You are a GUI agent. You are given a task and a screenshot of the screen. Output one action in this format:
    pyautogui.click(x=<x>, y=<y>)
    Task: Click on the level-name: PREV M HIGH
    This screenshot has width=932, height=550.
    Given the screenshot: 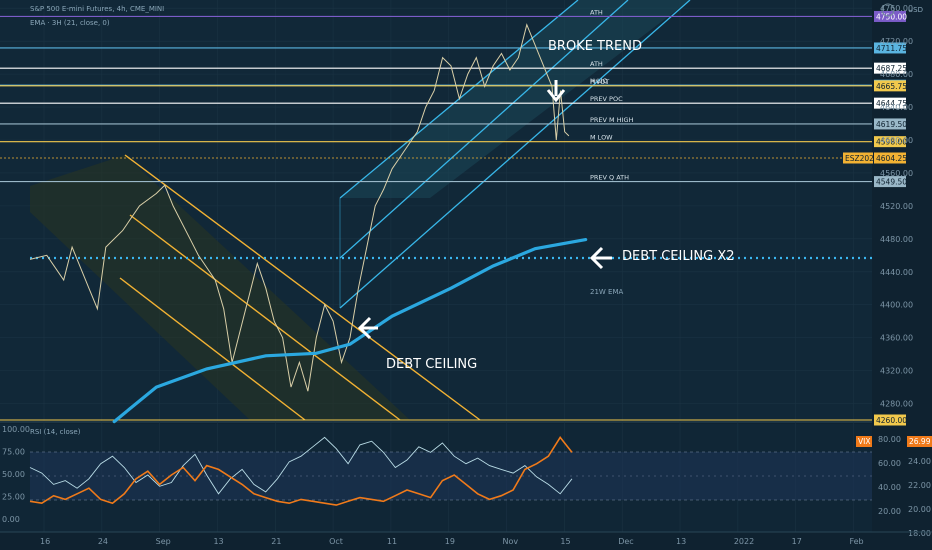 What is the action you would take?
    pyautogui.click(x=612, y=120)
    